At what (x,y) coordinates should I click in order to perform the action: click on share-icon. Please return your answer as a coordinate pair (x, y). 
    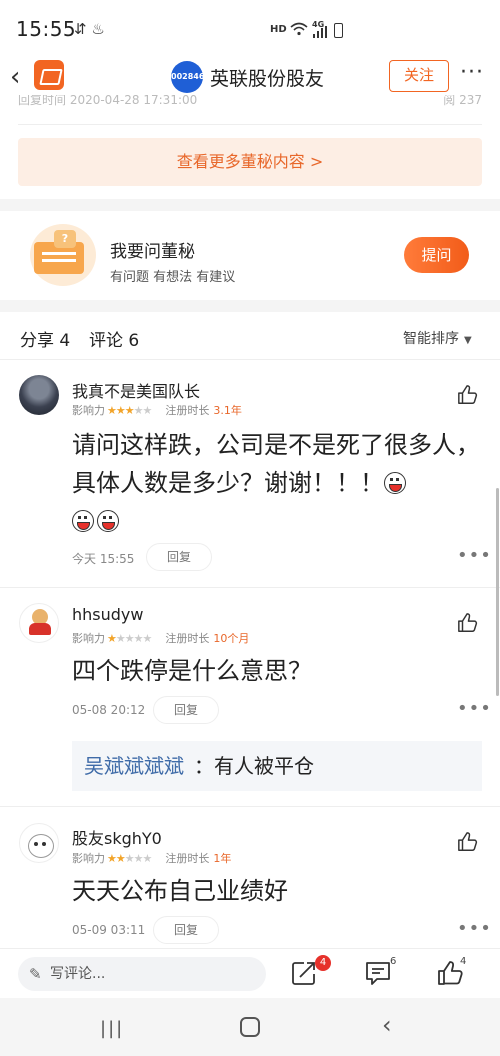
    Looking at the image, I should click on (304, 973).